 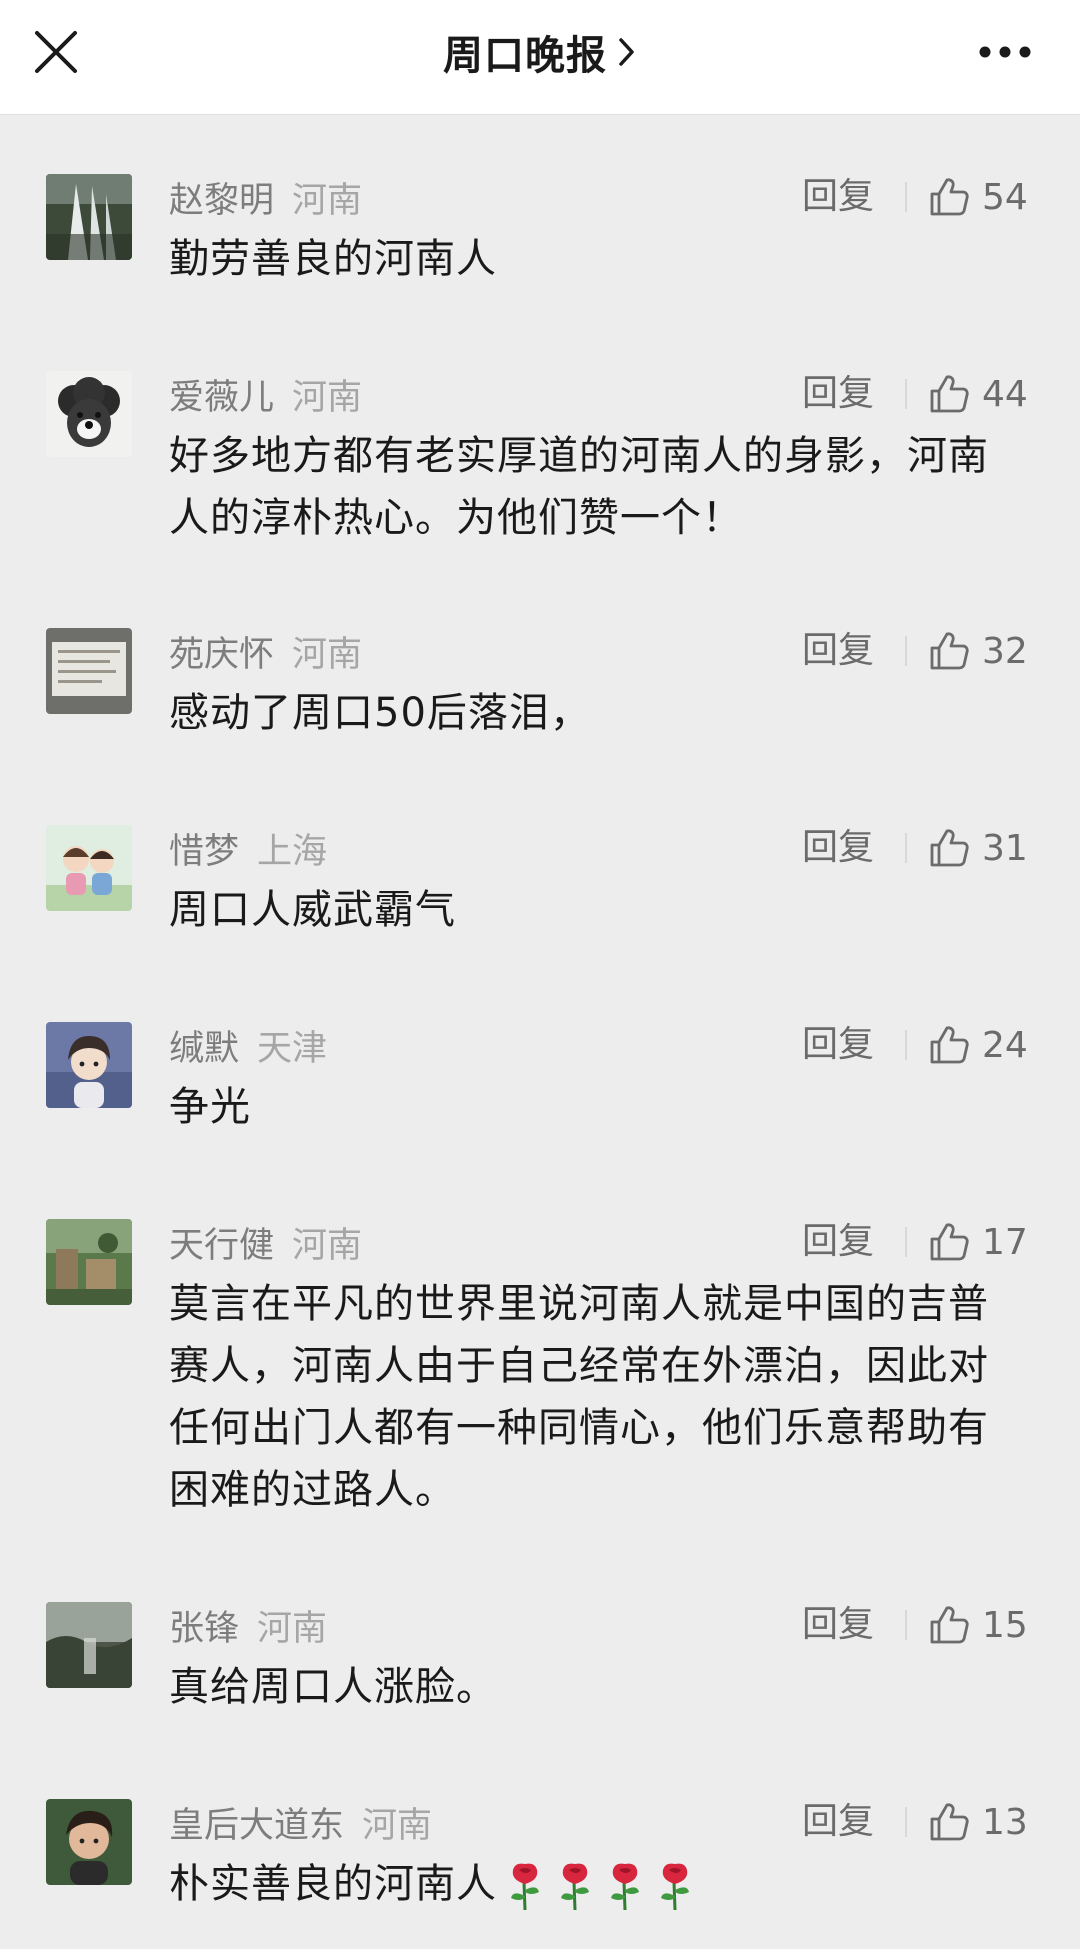 What do you see at coordinates (333, 259) in the screenshot?
I see `comment-text: 勤劳善良的河南人` at bounding box center [333, 259].